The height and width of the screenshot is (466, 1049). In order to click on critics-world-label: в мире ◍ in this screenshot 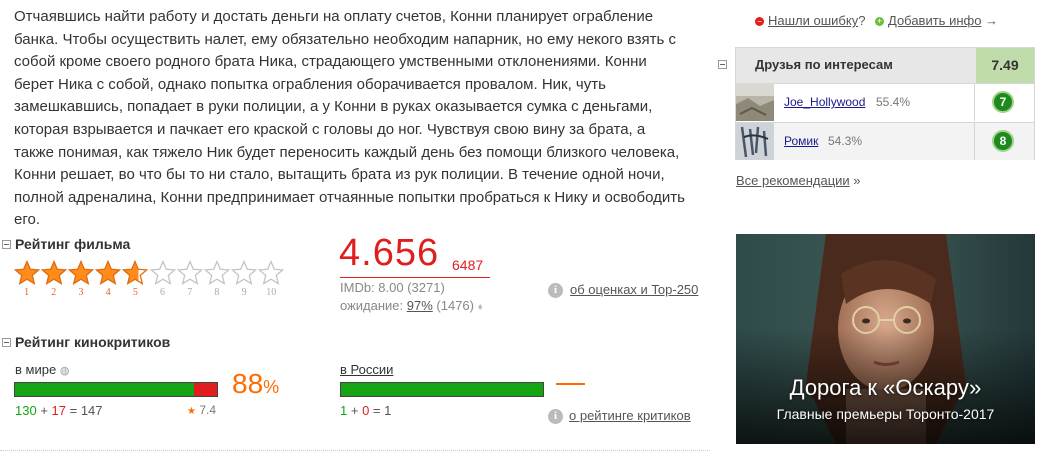, I will do `click(42, 369)`.